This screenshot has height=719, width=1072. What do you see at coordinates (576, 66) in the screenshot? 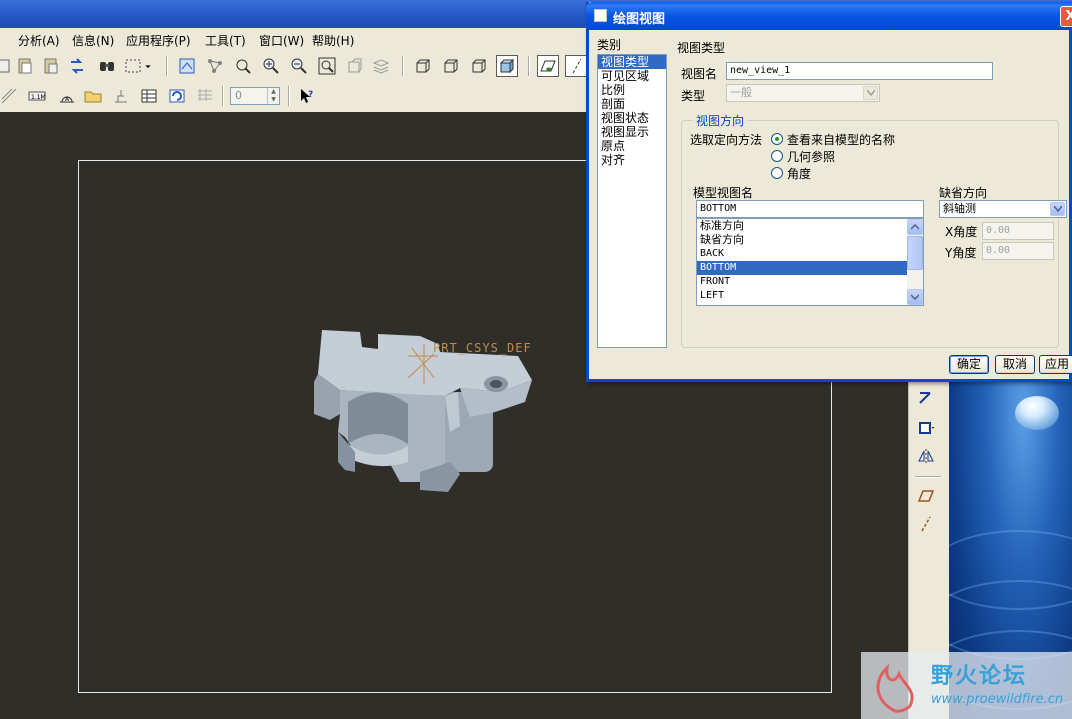
I see `datum-axes-icon` at bounding box center [576, 66].